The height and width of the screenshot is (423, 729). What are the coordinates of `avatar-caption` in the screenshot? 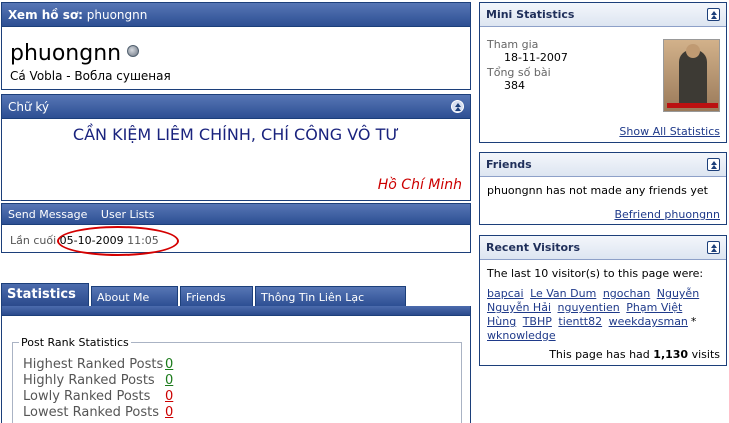 It's located at (692, 105).